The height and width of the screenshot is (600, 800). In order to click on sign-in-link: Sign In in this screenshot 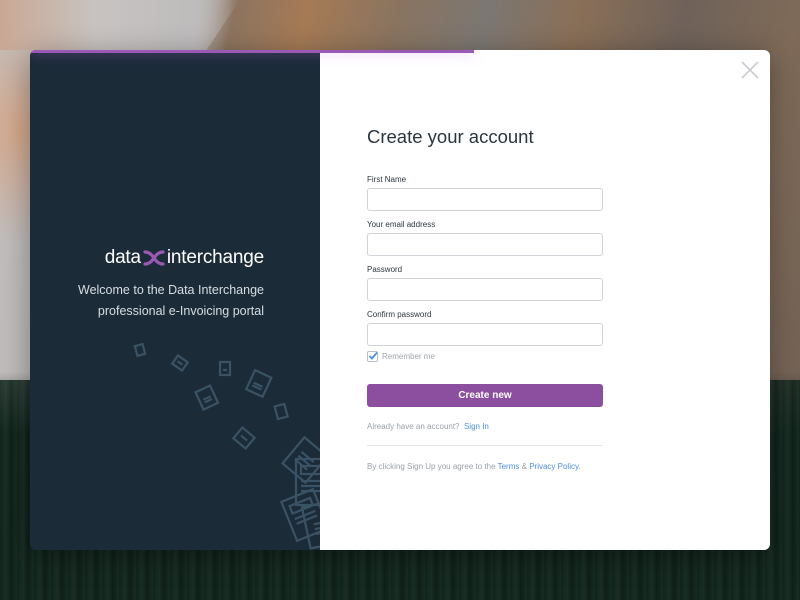, I will do `click(476, 426)`.